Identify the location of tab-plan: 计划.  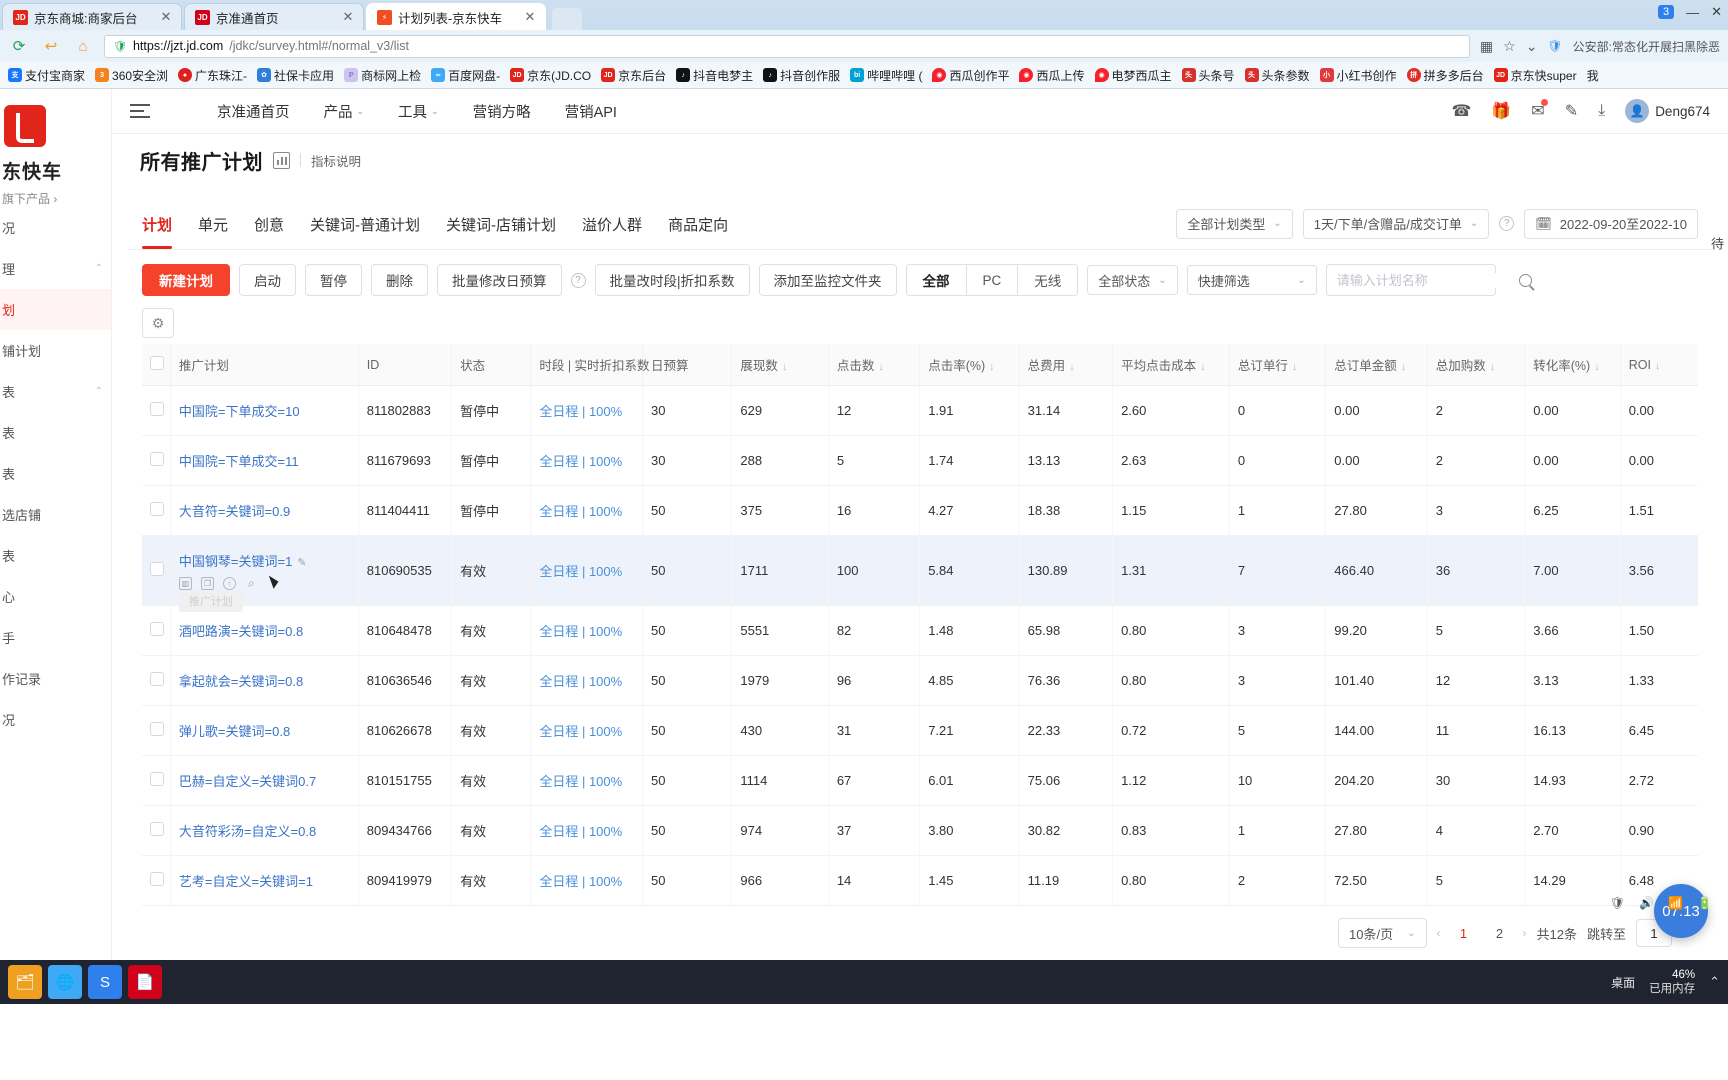
(157, 228).